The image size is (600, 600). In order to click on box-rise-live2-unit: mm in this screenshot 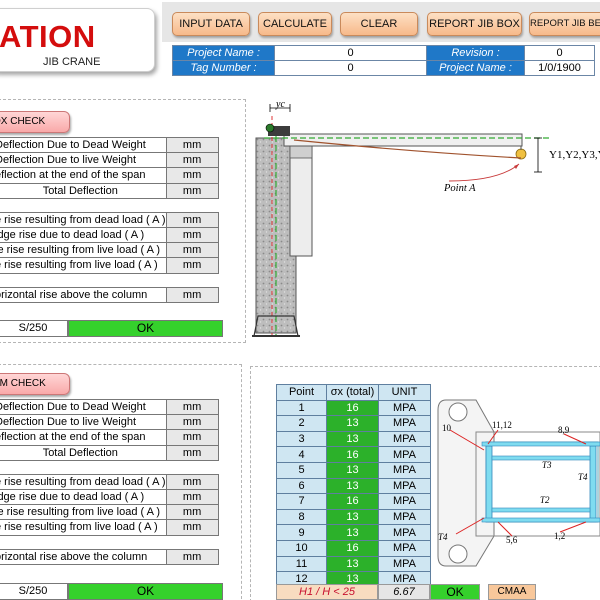, I will do `click(192, 265)`.